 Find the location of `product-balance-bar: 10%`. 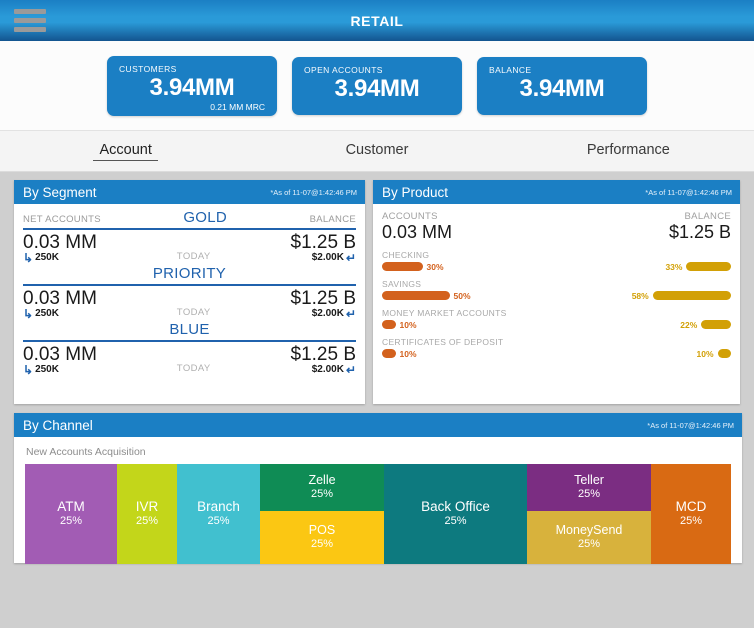

product-balance-bar: 10% is located at coordinates (645, 354).